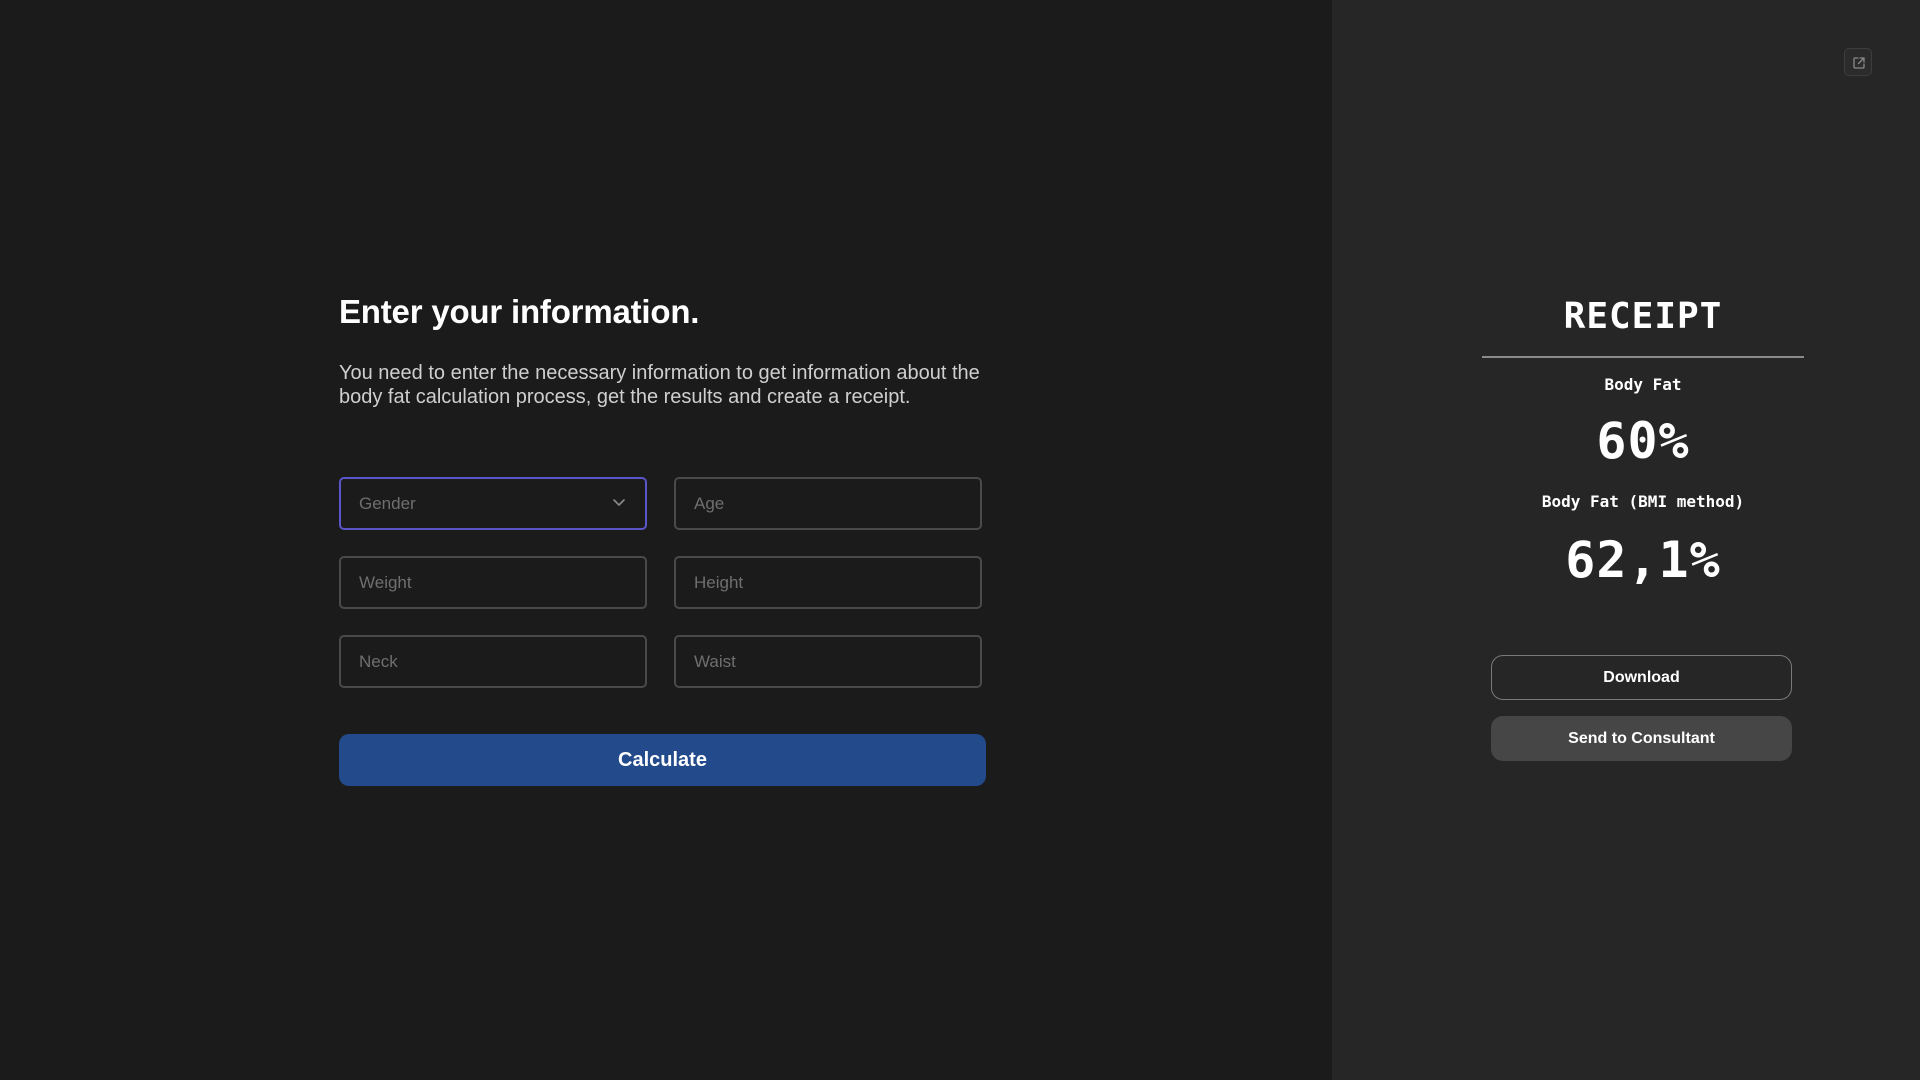 This screenshot has height=1080, width=1920. I want to click on height-field-wrapper, so click(828, 582).